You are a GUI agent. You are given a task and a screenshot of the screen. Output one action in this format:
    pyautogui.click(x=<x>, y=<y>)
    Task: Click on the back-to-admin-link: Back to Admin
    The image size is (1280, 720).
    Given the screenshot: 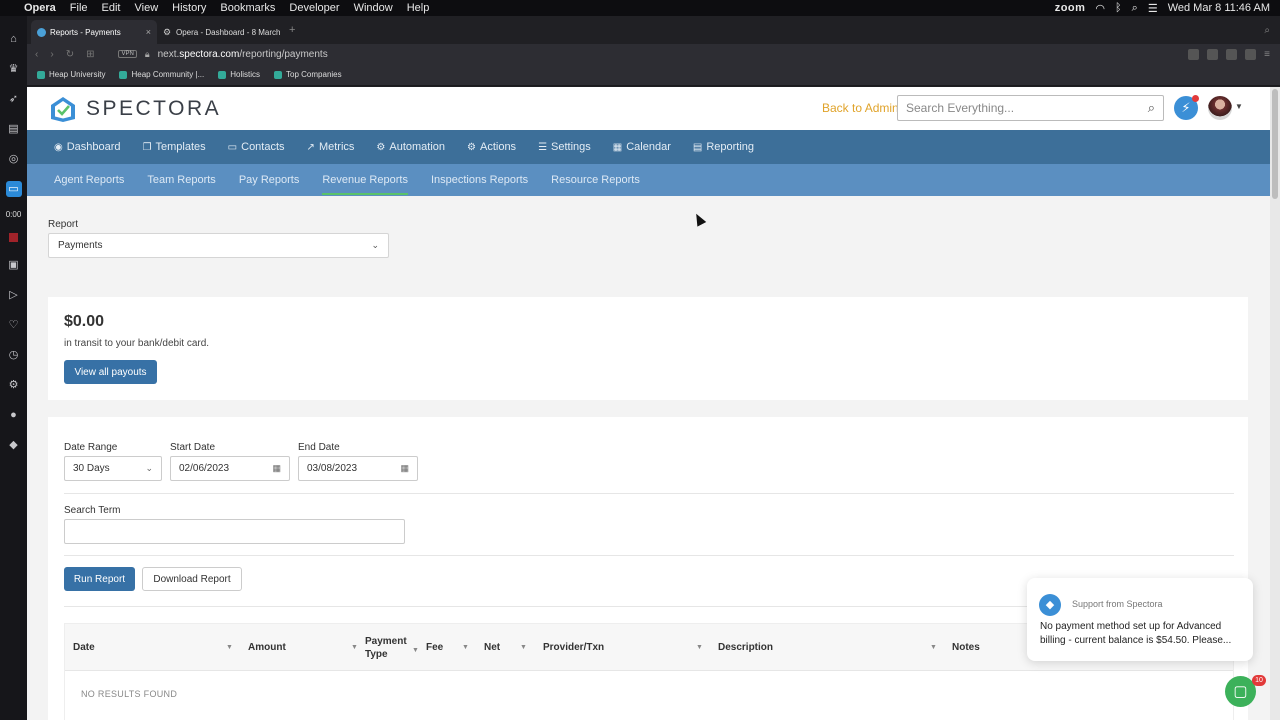 What is the action you would take?
    pyautogui.click(x=860, y=108)
    